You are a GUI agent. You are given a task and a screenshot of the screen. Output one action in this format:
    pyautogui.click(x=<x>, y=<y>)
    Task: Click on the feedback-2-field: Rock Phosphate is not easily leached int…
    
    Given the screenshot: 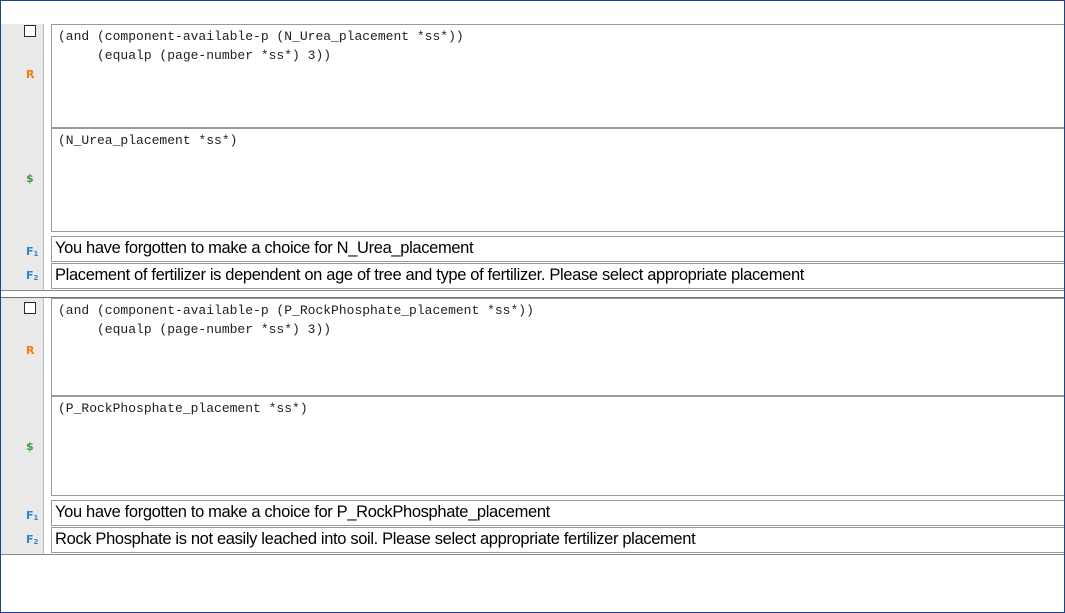 What is the action you would take?
    pyautogui.click(x=557, y=540)
    